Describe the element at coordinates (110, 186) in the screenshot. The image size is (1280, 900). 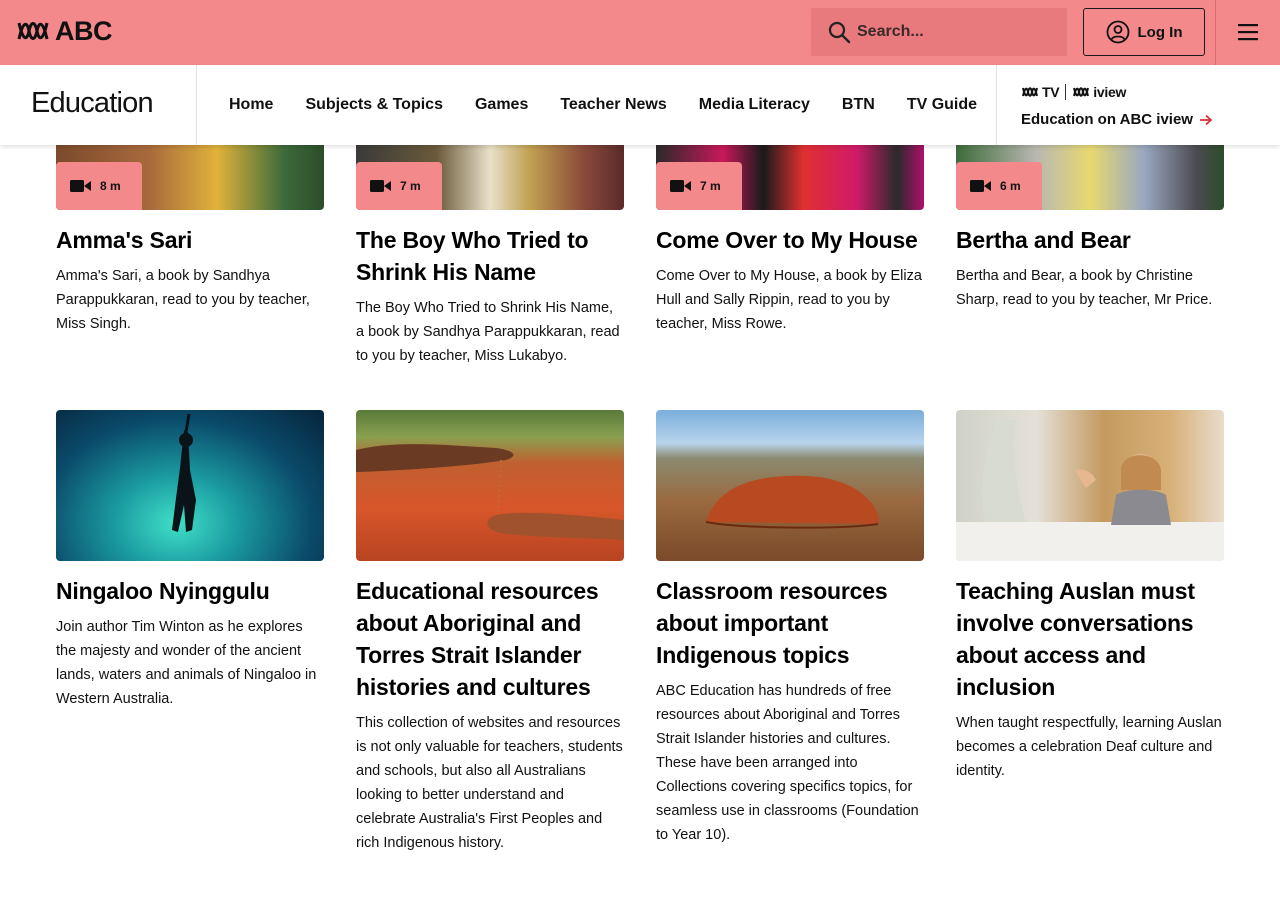
I see `duration-label: 8 m` at that location.